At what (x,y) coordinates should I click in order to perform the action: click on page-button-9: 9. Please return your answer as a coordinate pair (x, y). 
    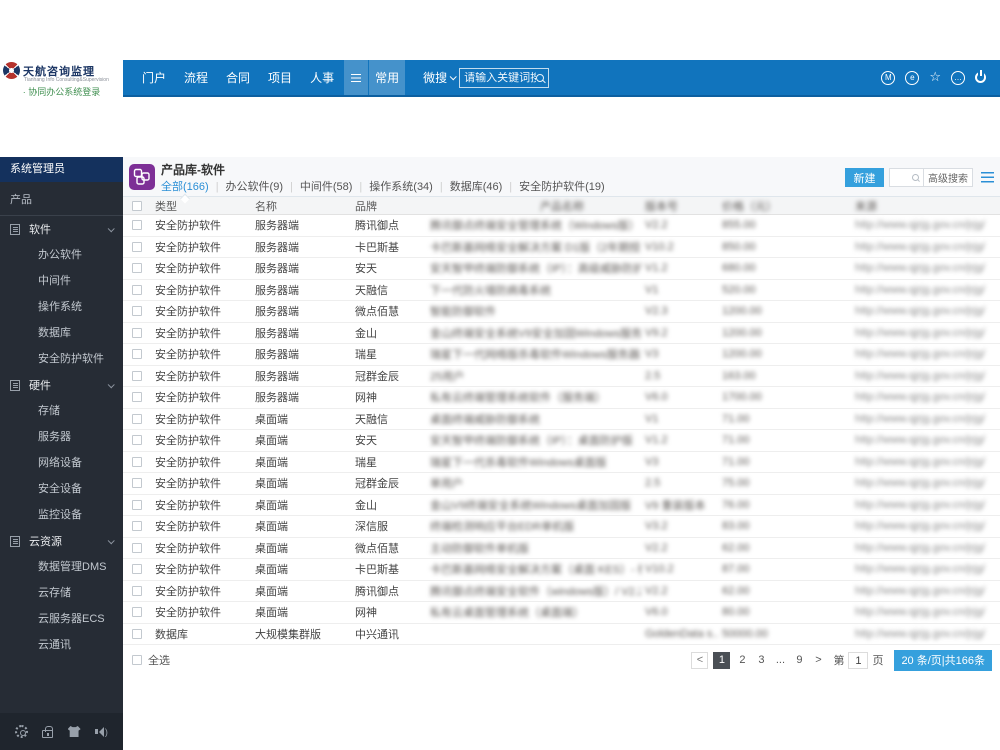
    Looking at the image, I should click on (799, 660).